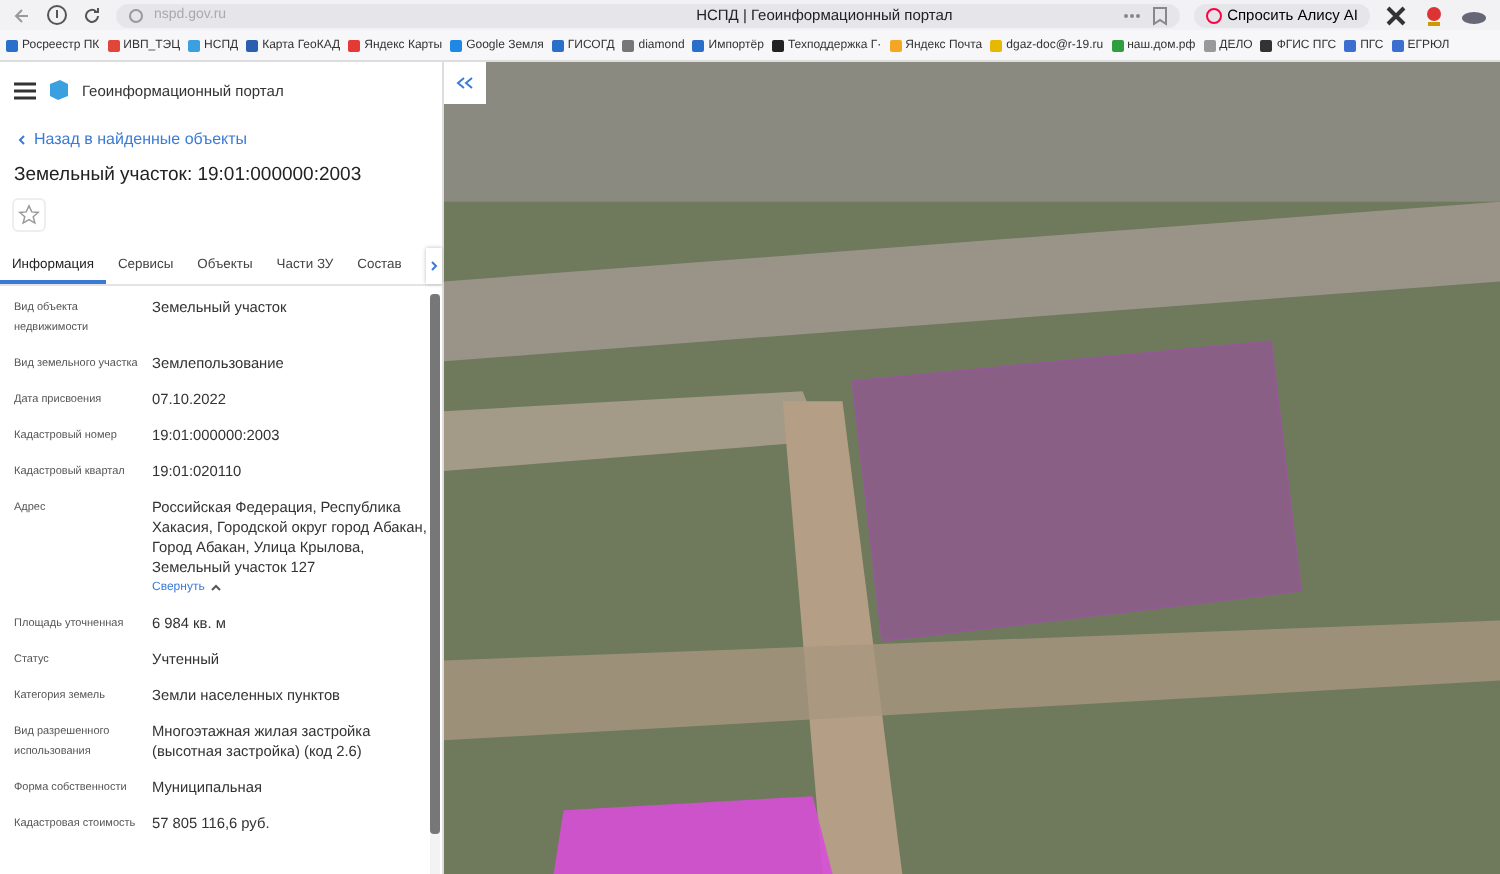  I want to click on double-chevron-icon, so click(465, 83).